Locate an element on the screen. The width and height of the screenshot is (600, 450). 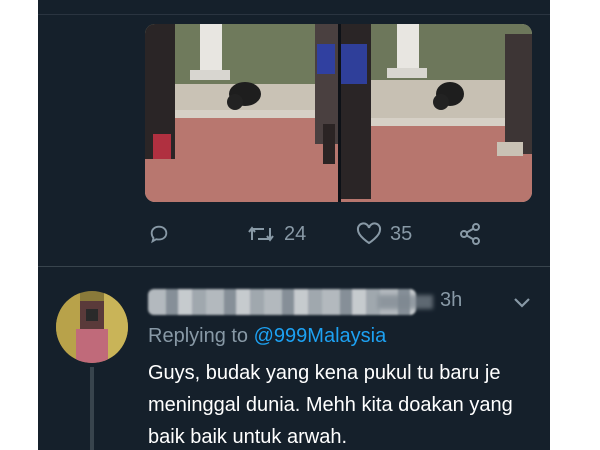
retweet-button: 24 is located at coordinates (276, 234).